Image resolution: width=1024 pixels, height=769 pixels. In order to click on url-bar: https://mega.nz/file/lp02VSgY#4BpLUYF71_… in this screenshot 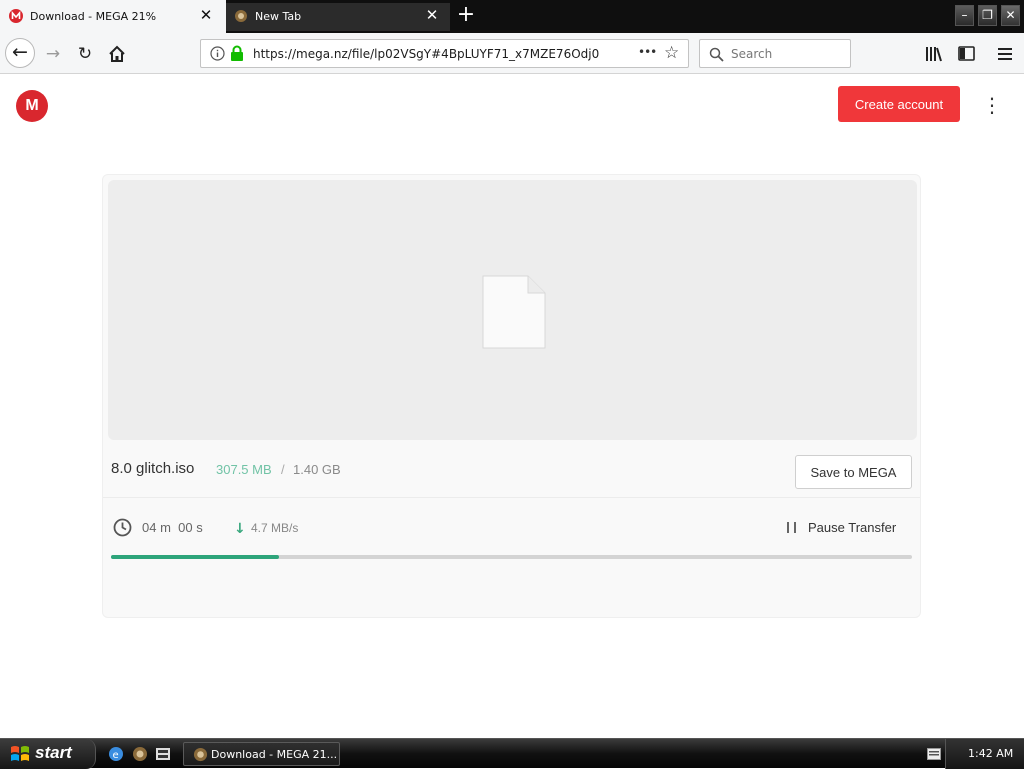, I will do `click(444, 53)`.